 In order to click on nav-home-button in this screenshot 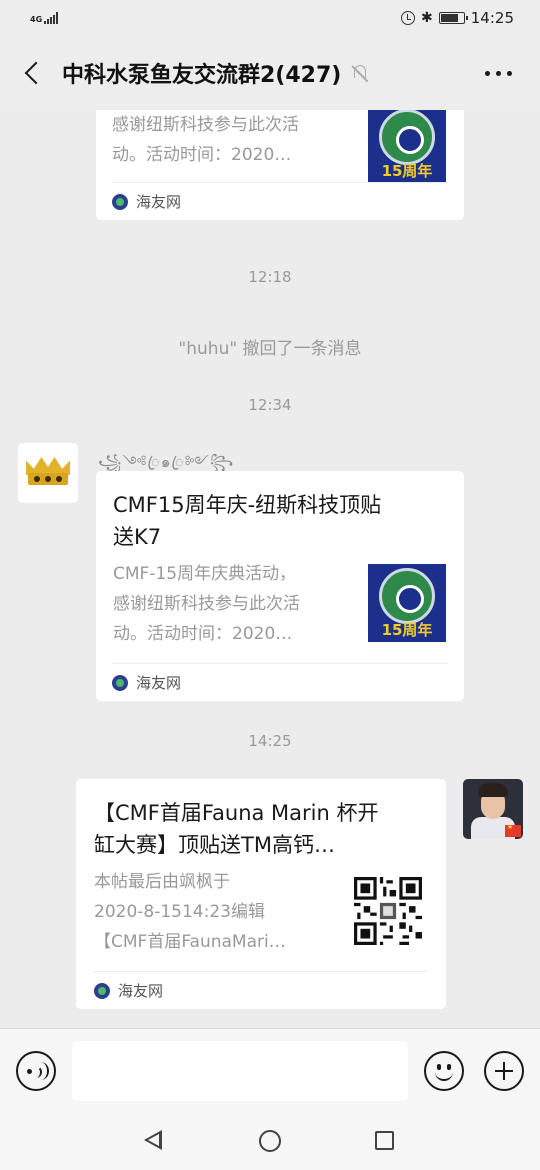, I will do `click(270, 1141)`.